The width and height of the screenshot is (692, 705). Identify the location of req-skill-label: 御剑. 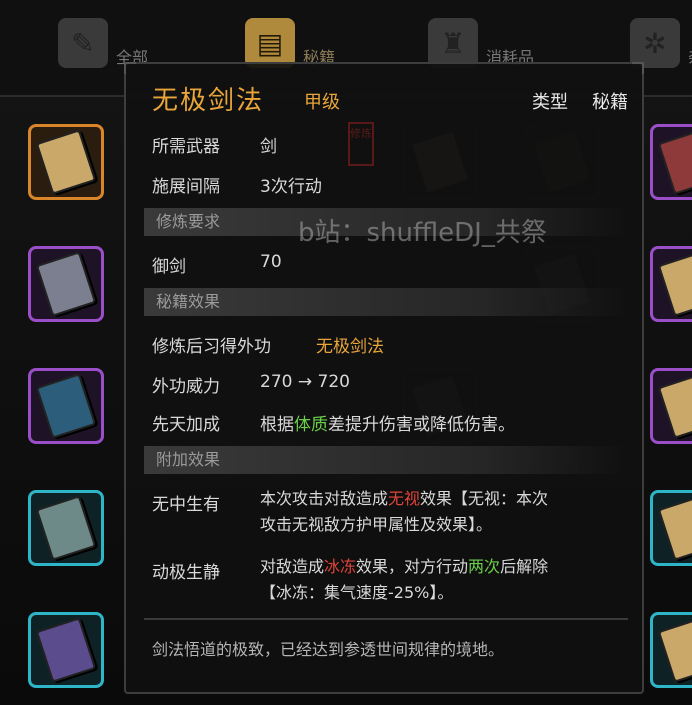
(169, 267).